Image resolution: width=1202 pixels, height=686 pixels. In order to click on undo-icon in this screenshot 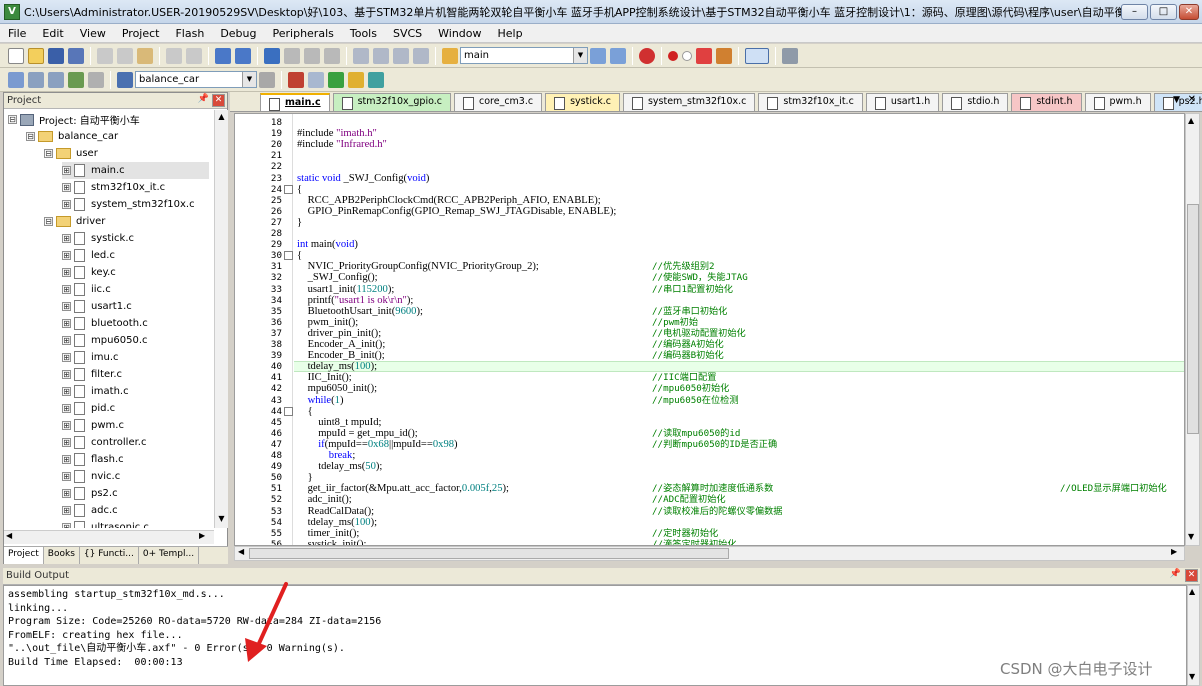, I will do `click(174, 55)`.